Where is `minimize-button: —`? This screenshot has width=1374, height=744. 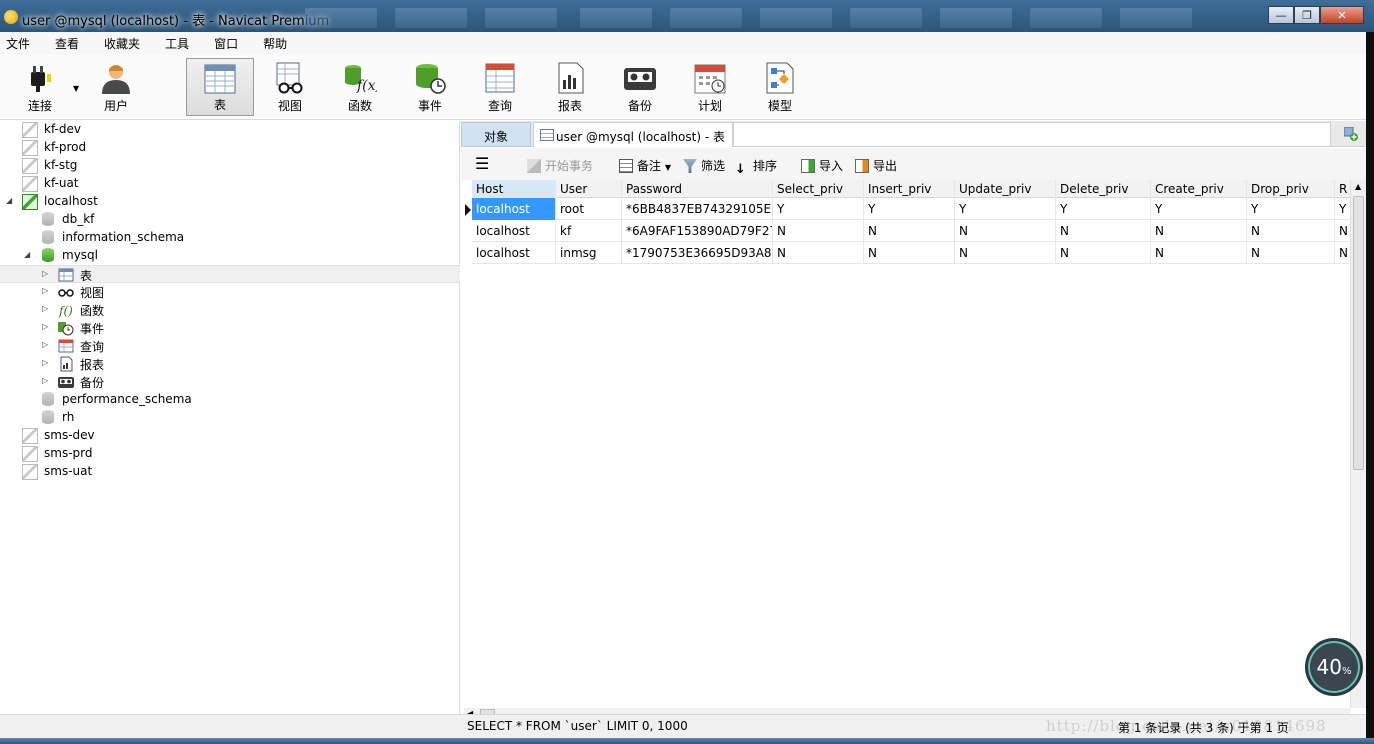
minimize-button: — is located at coordinates (1281, 15).